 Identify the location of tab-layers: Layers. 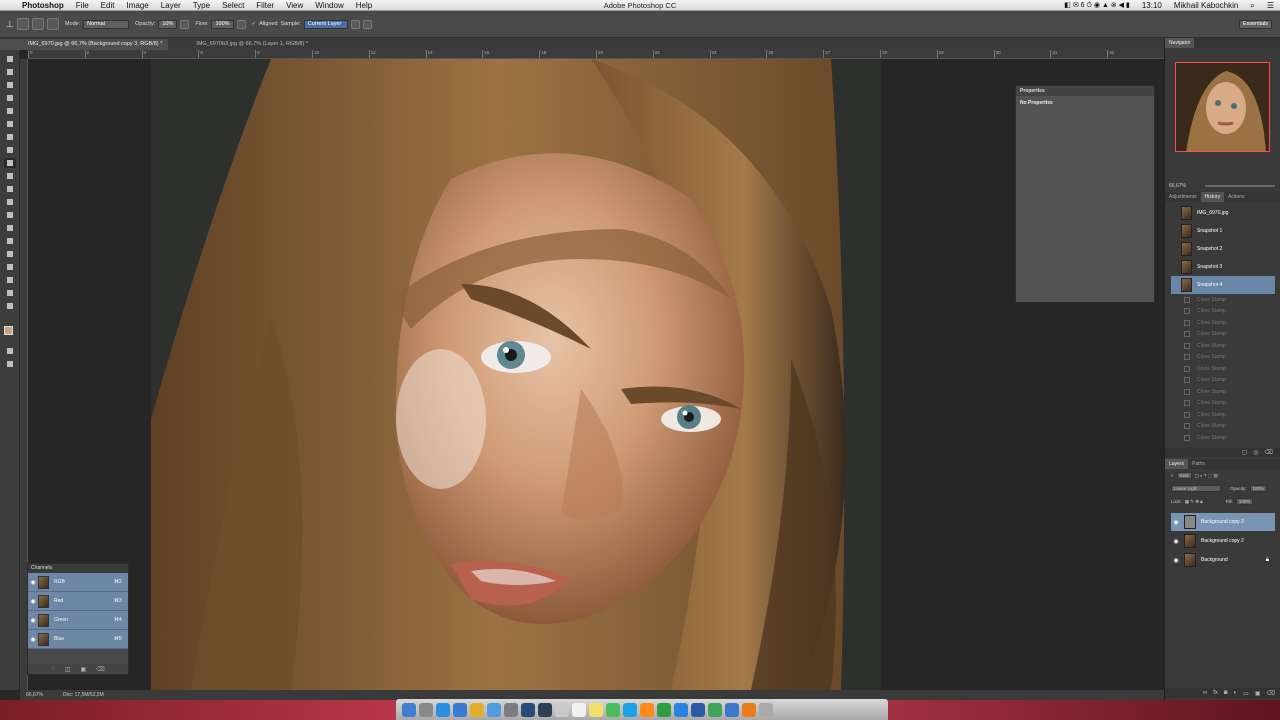
(1177, 464).